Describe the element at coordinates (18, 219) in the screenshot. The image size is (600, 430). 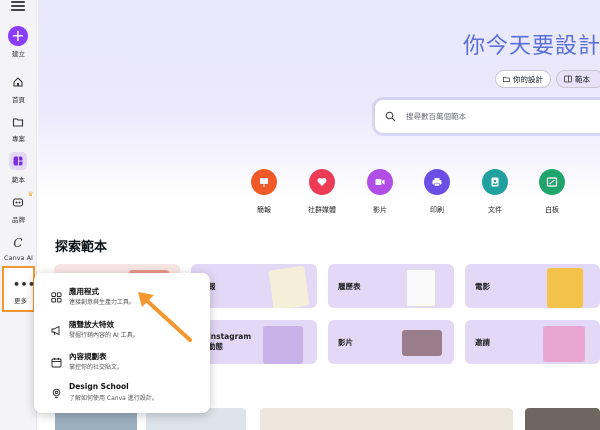
I see `sidebar-item-brand: 品牌` at that location.